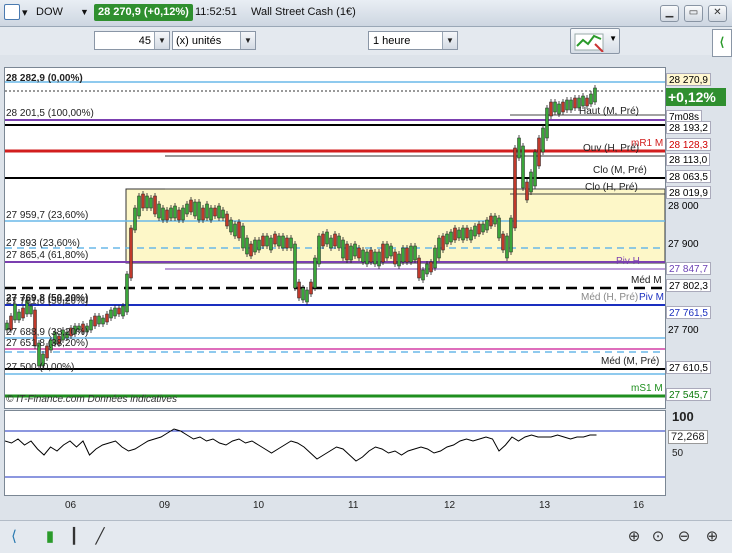 Image resolution: width=732 pixels, height=553 pixels. I want to click on indicators-icon, so click(589, 42).